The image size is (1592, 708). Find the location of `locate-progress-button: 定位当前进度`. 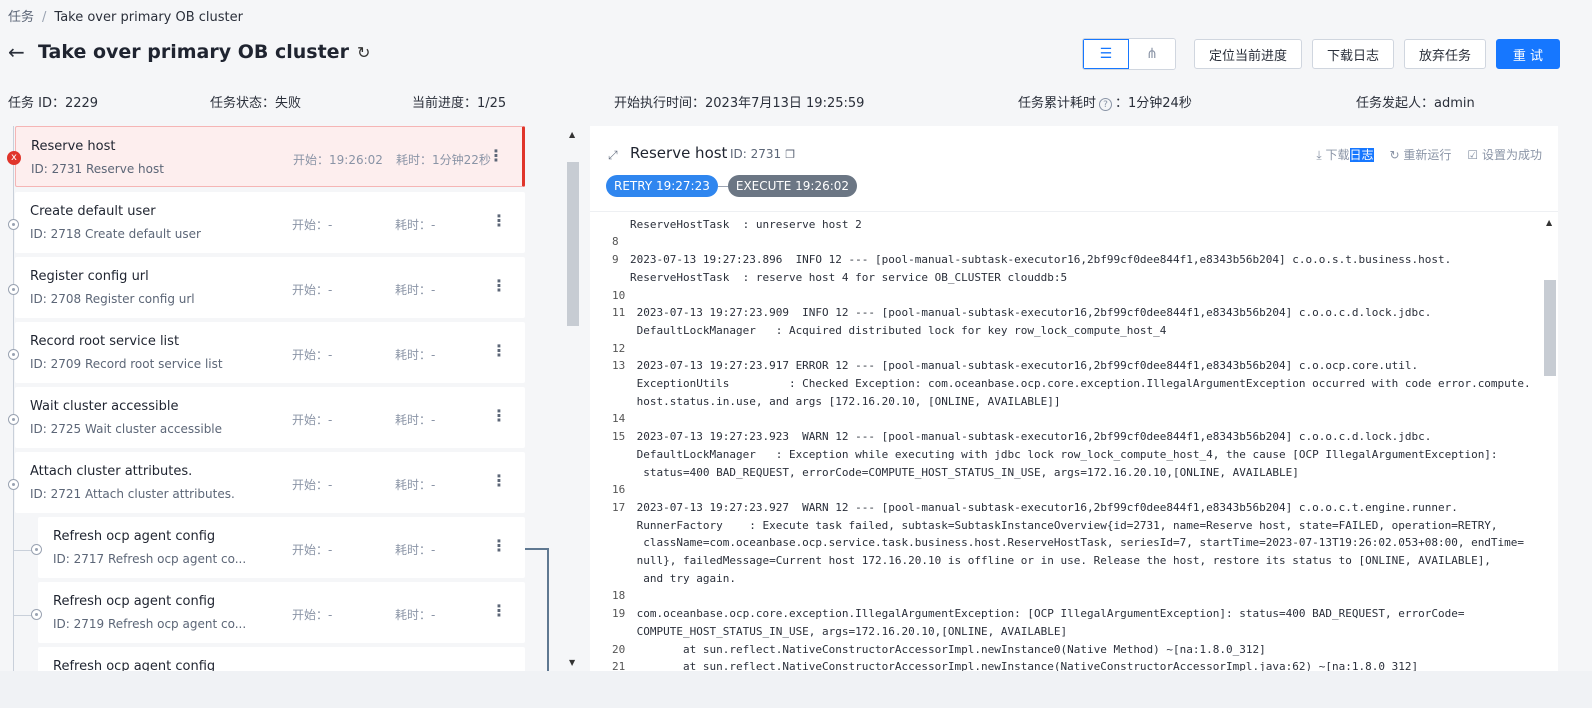

locate-progress-button: 定位当前进度 is located at coordinates (1247, 54).